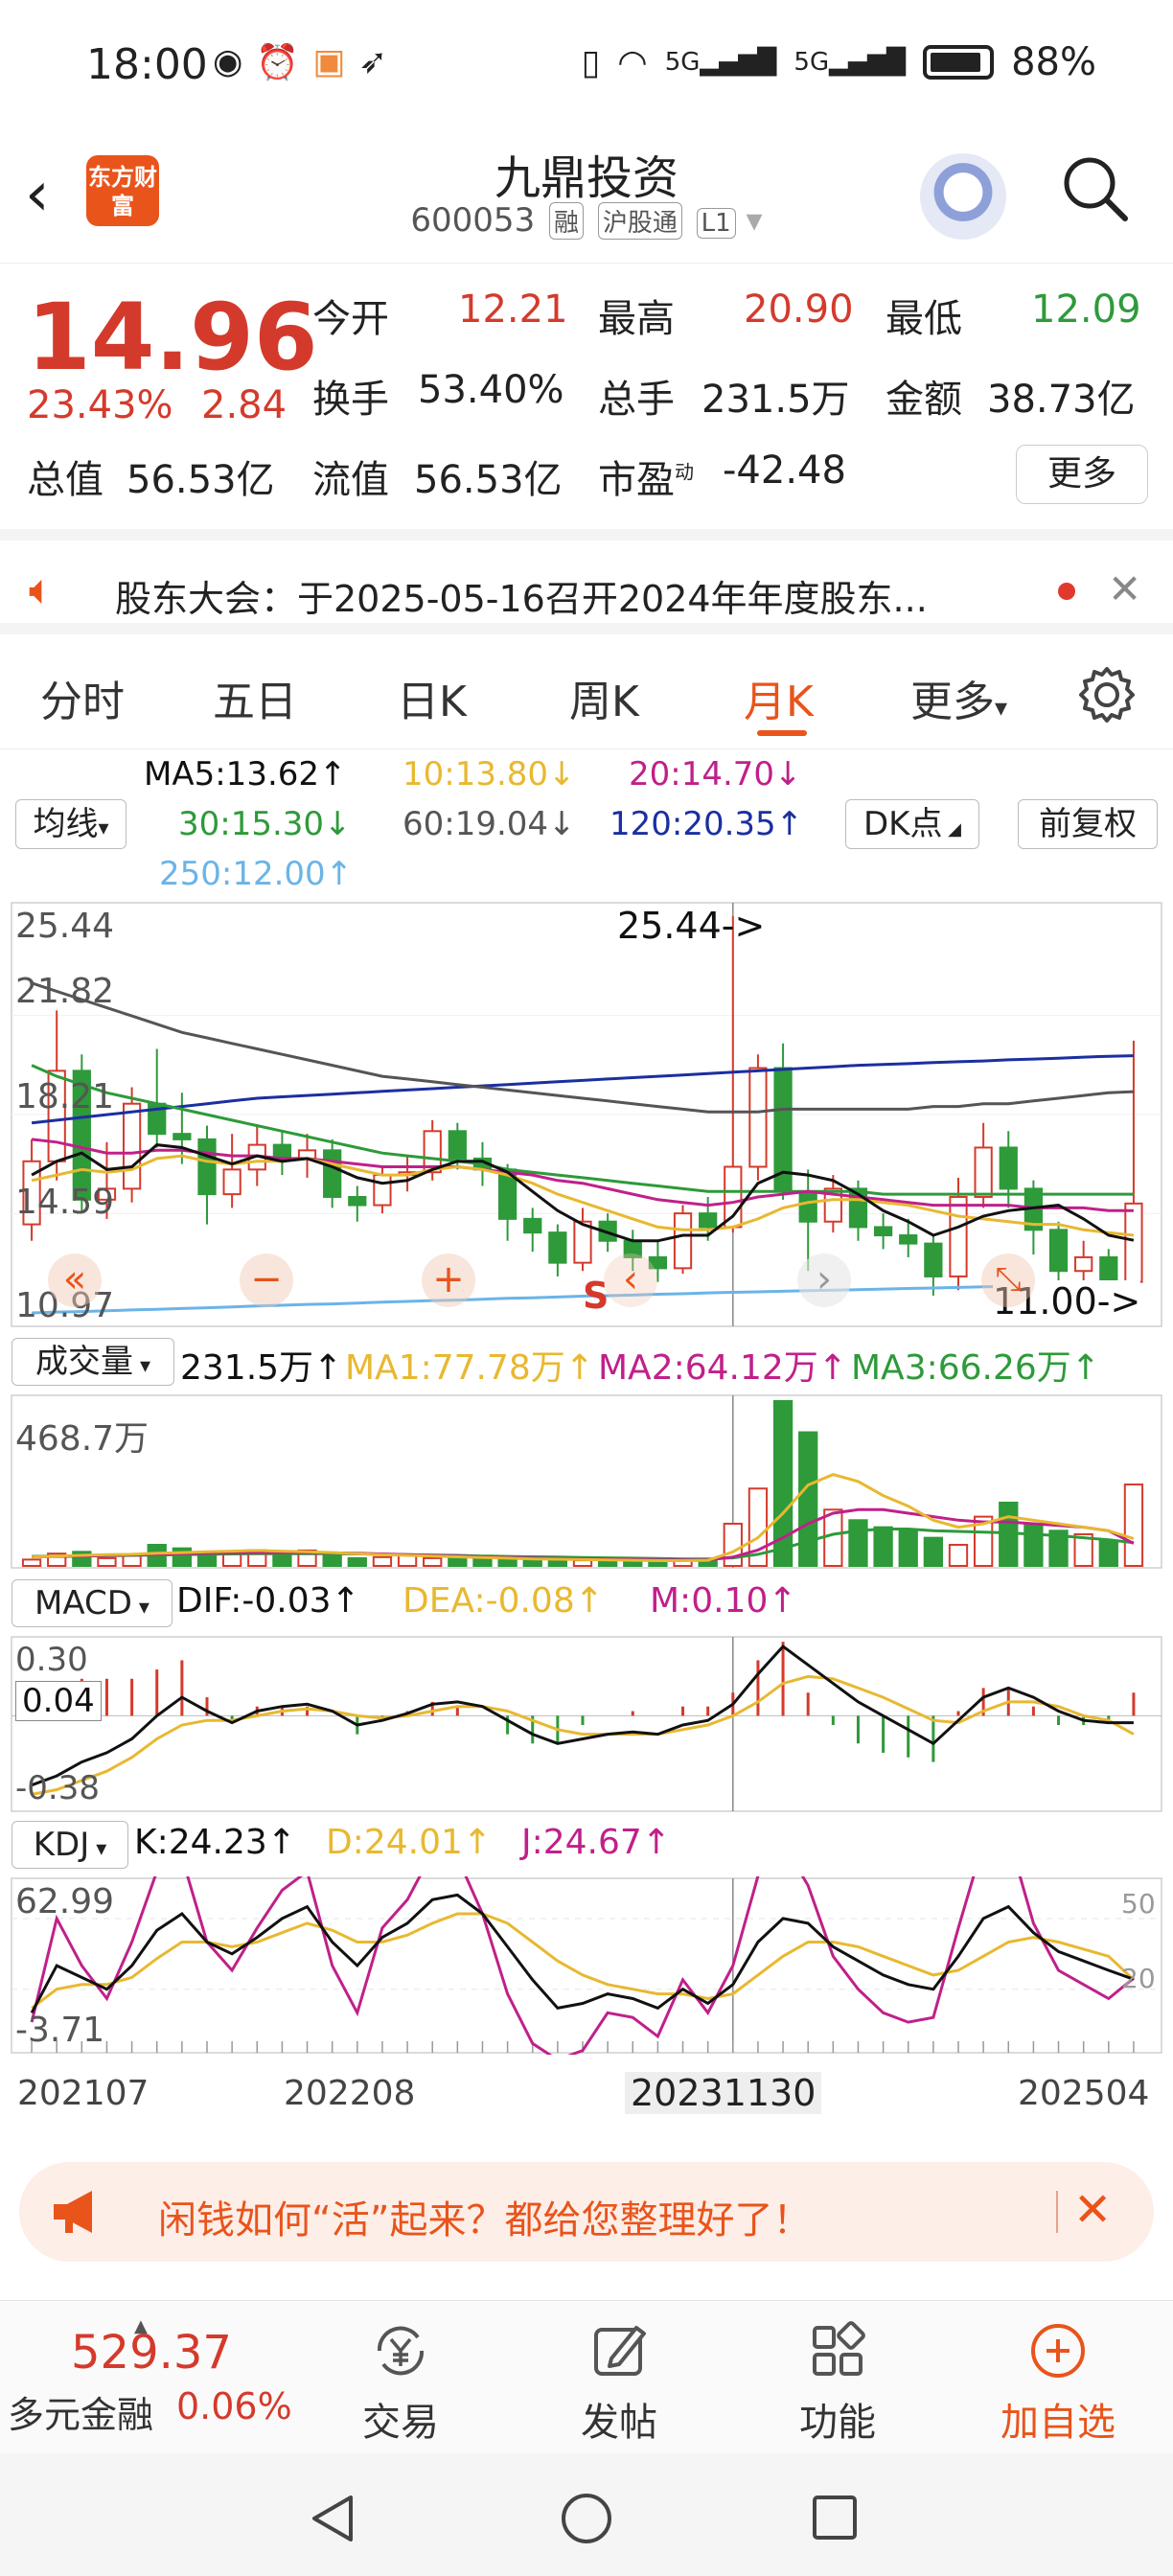  What do you see at coordinates (912, 824) in the screenshot?
I see `dk-point-button: DK点 ◢` at bounding box center [912, 824].